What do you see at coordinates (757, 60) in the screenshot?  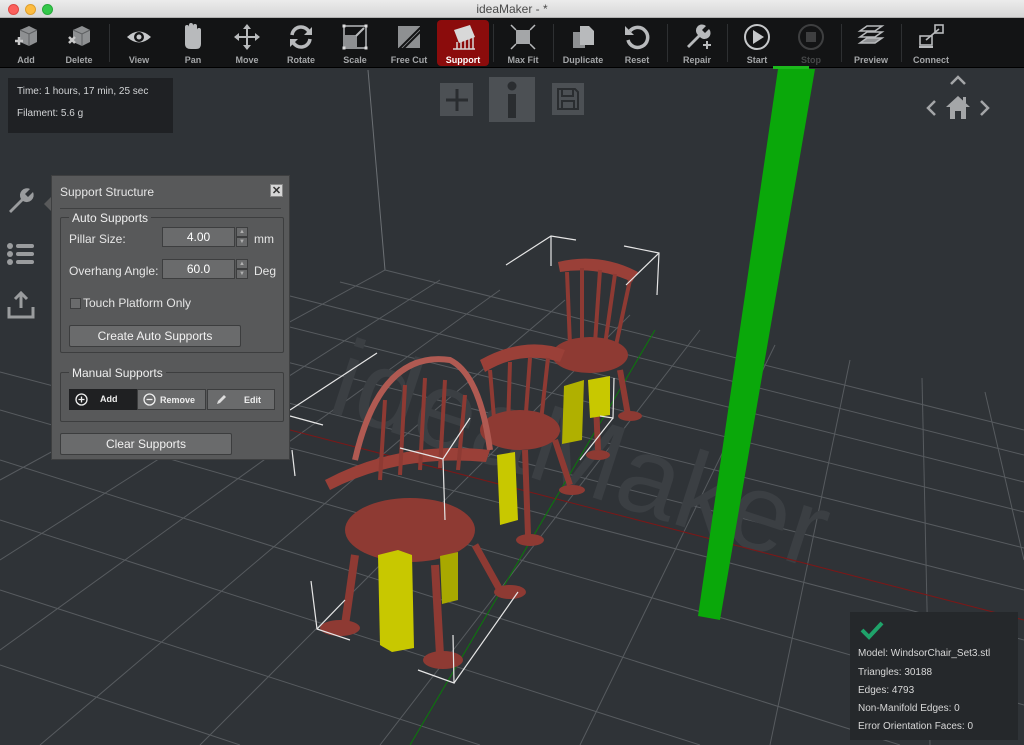 I see `toolbar-start-label: Start` at bounding box center [757, 60].